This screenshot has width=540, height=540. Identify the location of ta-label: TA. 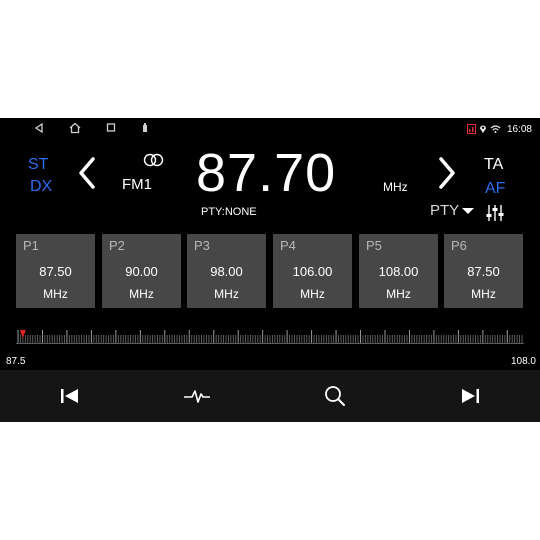
(493, 165).